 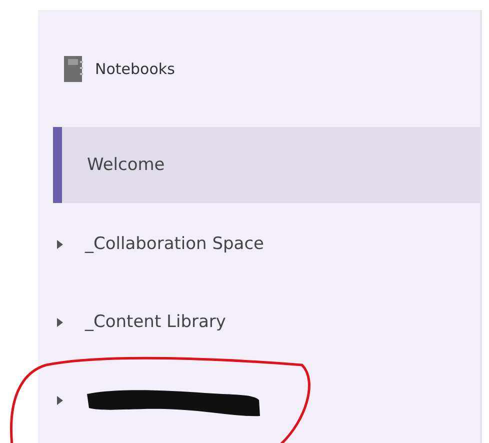 What do you see at coordinates (126, 165) in the screenshot?
I see `item-label: Welcome` at bounding box center [126, 165].